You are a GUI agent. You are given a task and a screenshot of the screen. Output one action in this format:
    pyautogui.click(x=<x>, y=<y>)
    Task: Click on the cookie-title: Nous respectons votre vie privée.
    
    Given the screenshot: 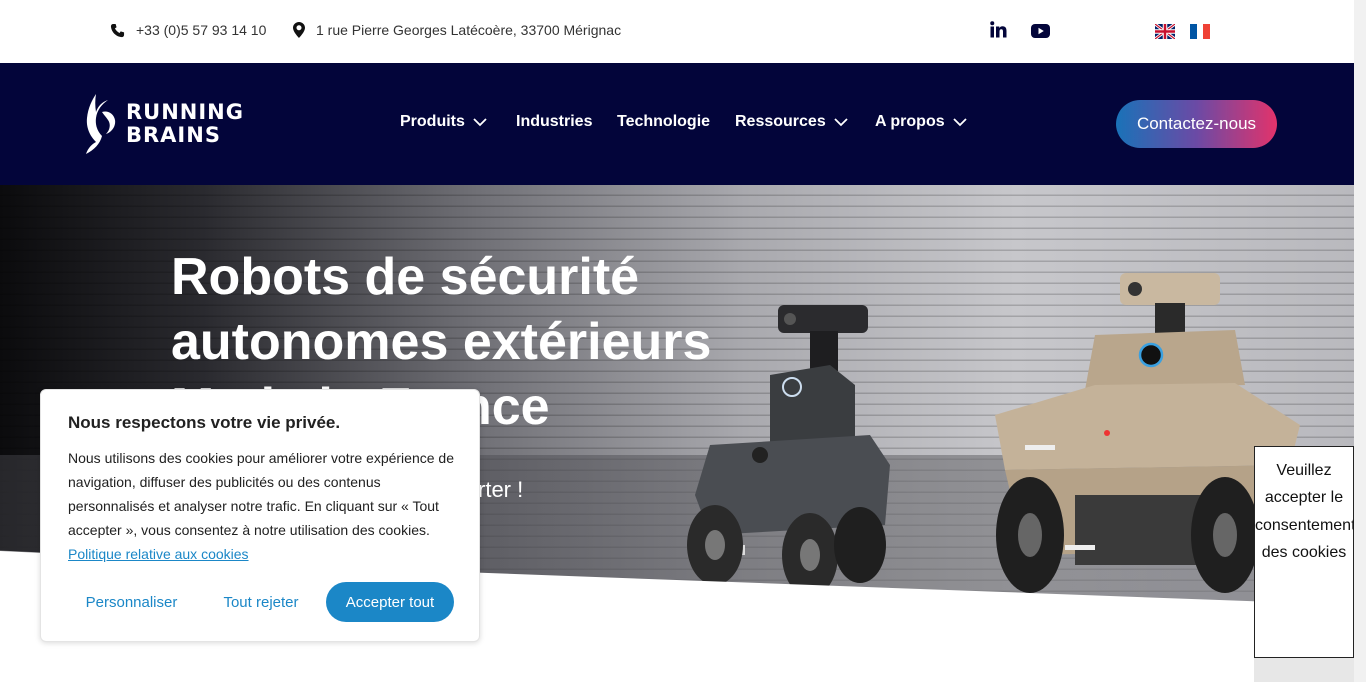 What is the action you would take?
    pyautogui.click(x=204, y=422)
    